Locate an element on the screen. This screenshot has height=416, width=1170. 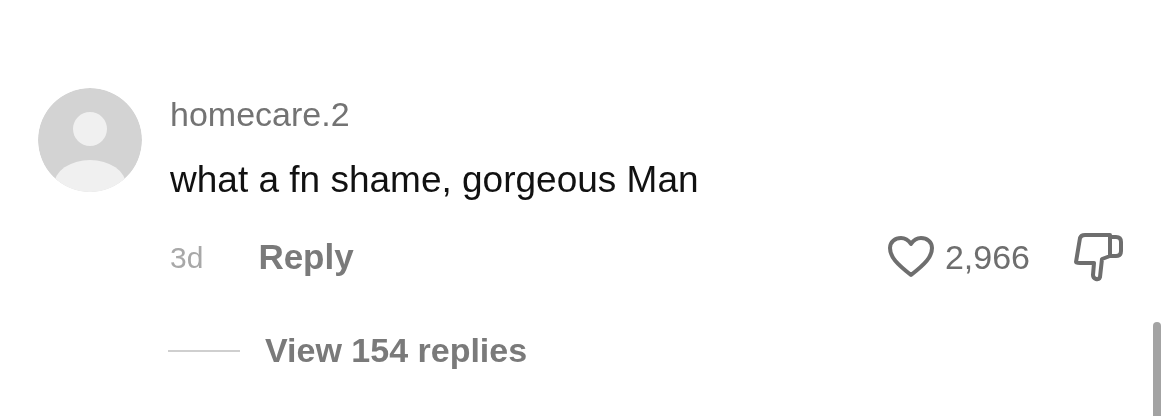
view-replies-link: View 154 replies is located at coordinates (396, 350).